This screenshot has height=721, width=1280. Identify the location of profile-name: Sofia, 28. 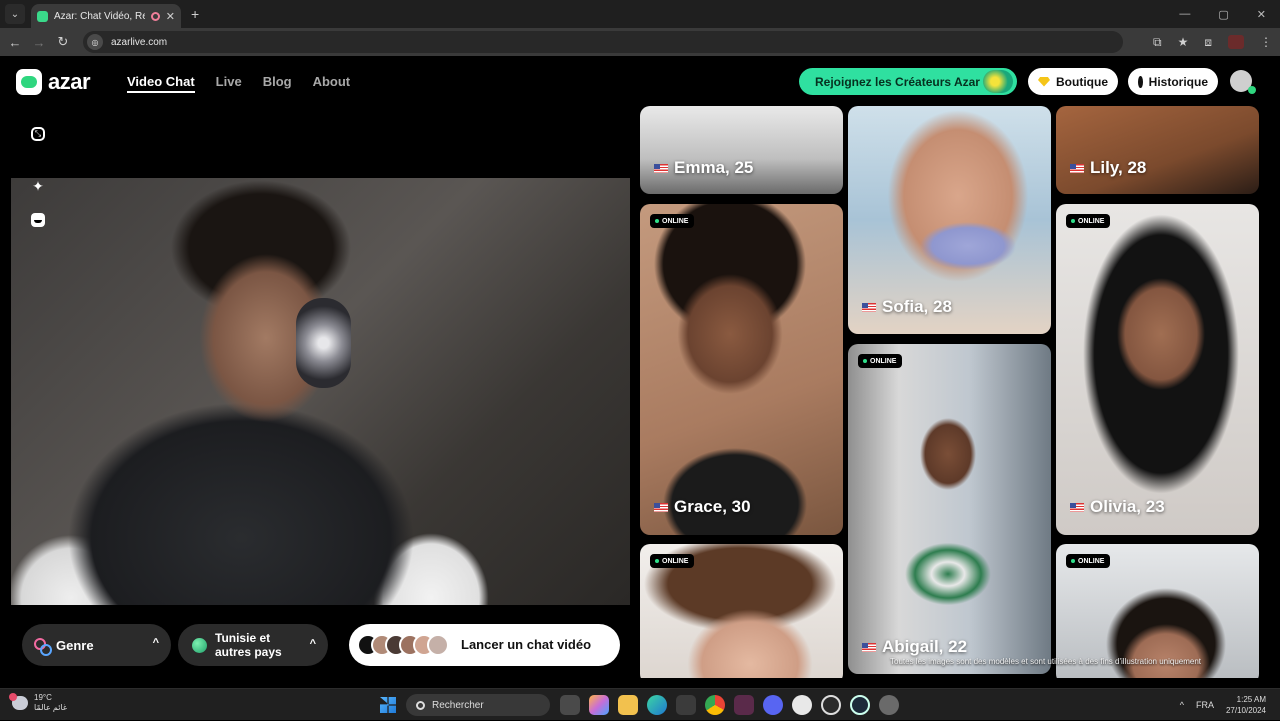
(917, 306).